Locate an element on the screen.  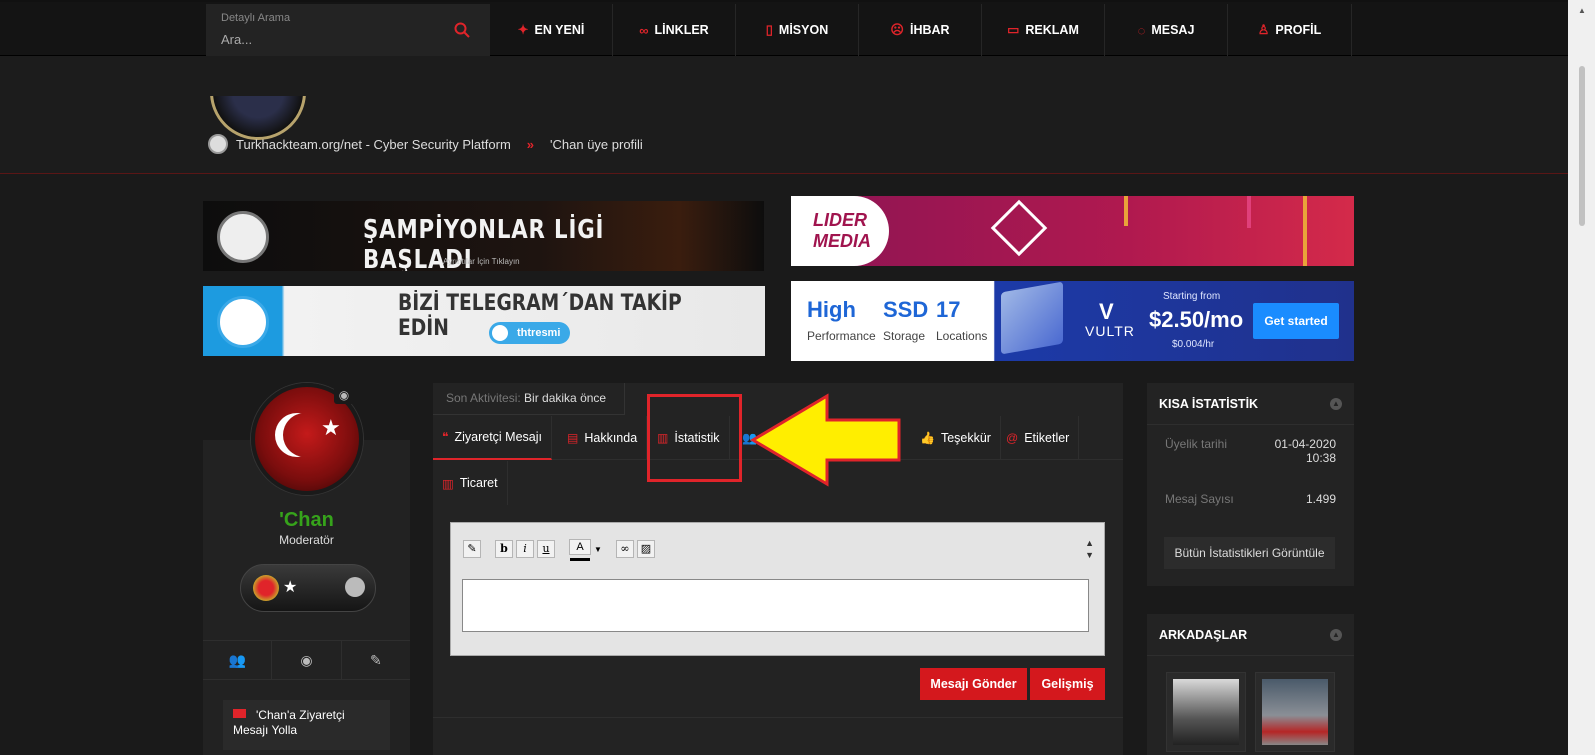
thumbs-up-icon: 👍 is located at coordinates (927, 438).